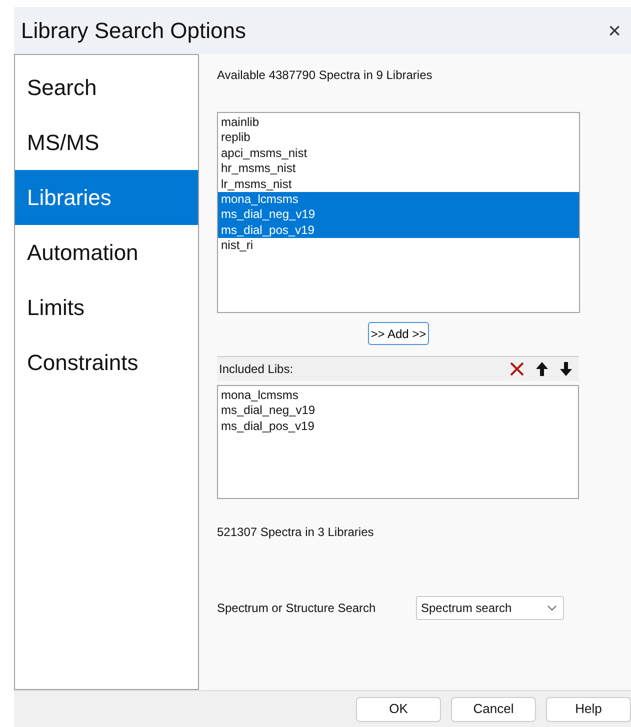 This screenshot has height=727, width=631. I want to click on library-item: ms_dial_pos_v19, so click(398, 230).